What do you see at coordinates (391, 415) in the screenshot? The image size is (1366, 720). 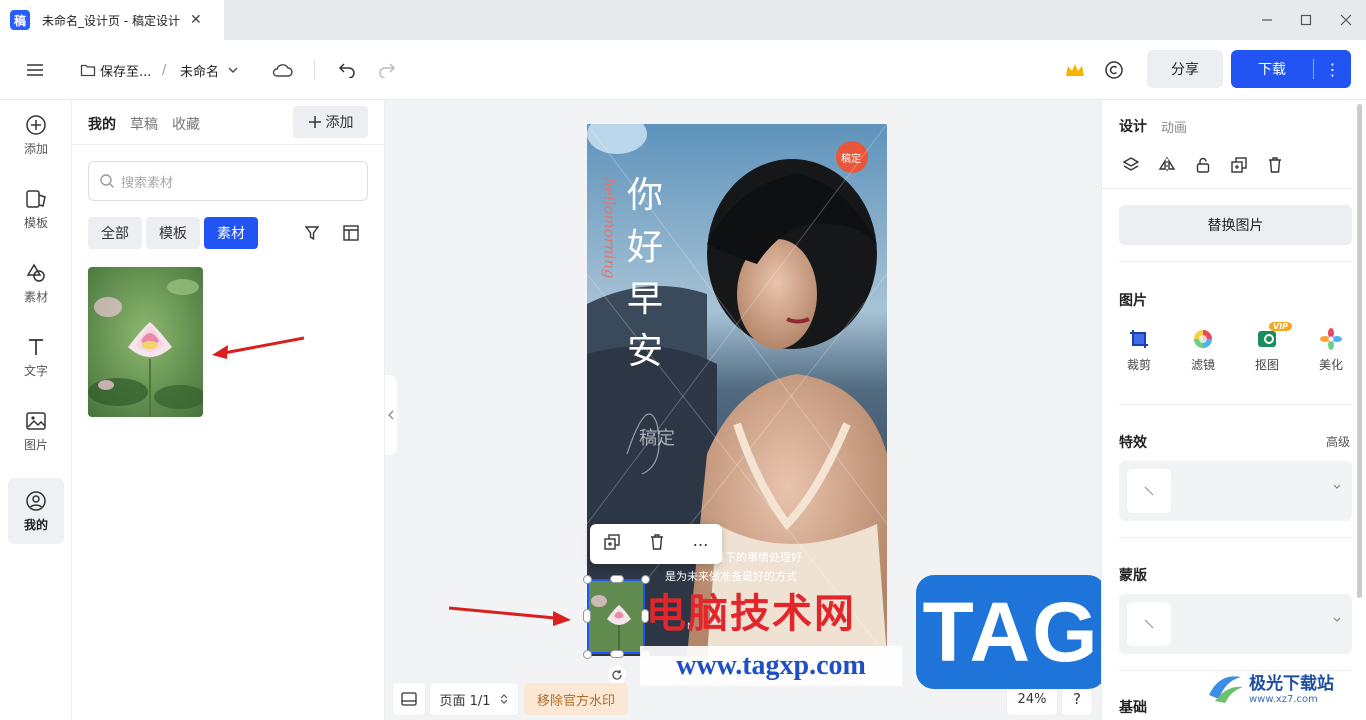 I see `collapse-panel-icon` at bounding box center [391, 415].